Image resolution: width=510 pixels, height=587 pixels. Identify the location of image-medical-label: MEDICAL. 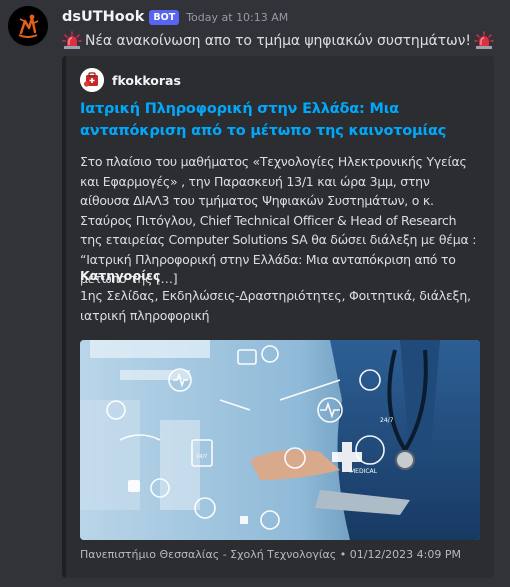
(364, 471).